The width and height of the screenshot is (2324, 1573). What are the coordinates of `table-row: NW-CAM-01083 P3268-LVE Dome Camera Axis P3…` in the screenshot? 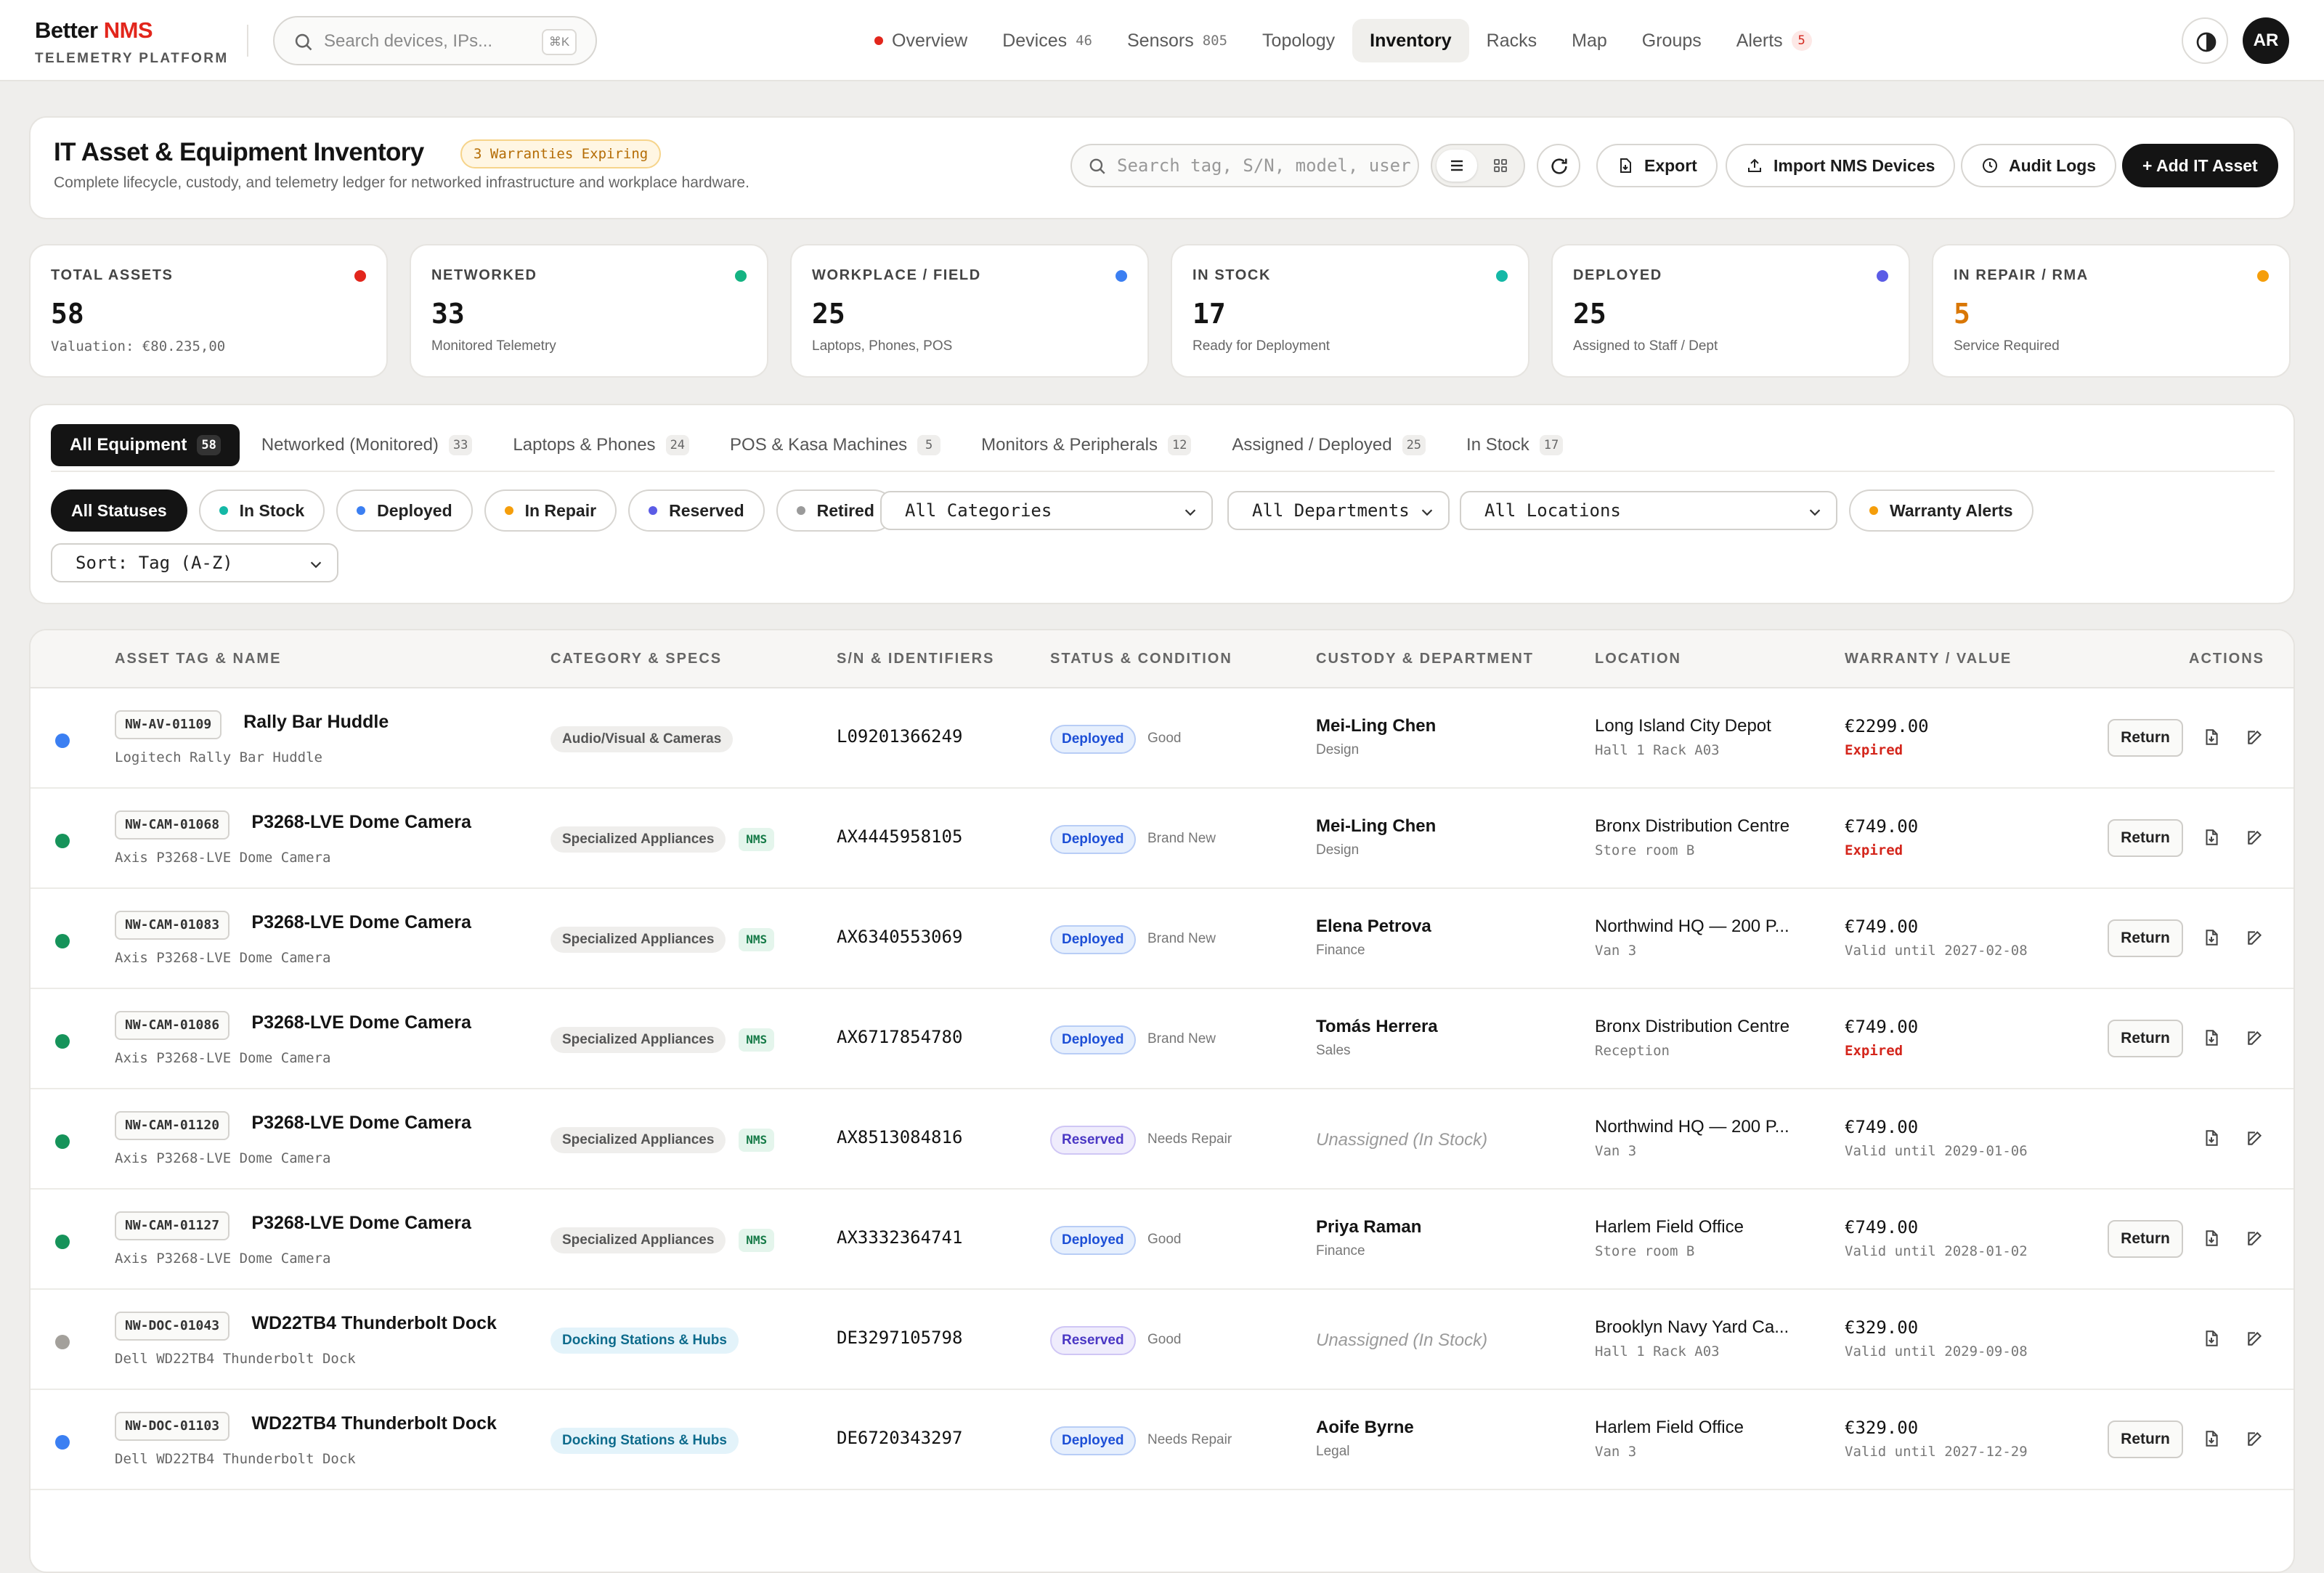 It's located at (1162, 939).